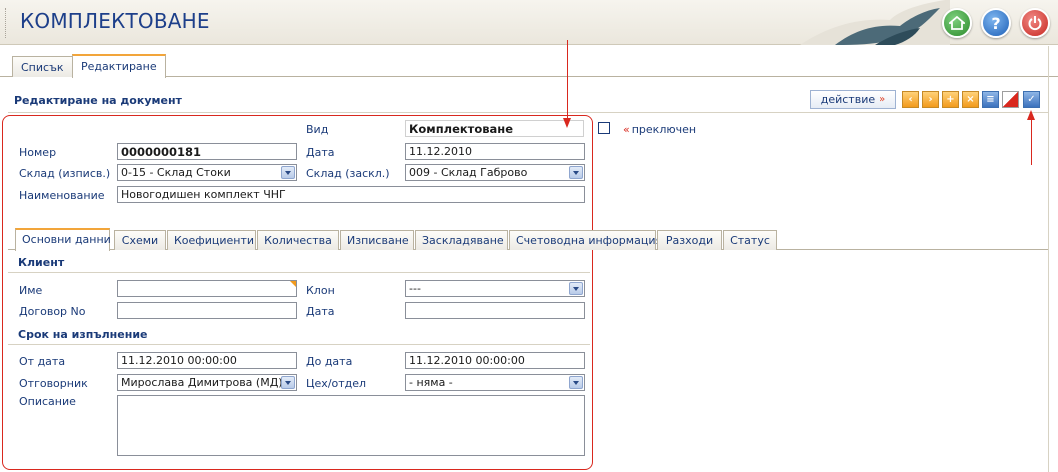 The width and height of the screenshot is (1058, 472). Describe the element at coordinates (461, 240) in the screenshot. I see `tab-stocking: Заскладяване` at that location.